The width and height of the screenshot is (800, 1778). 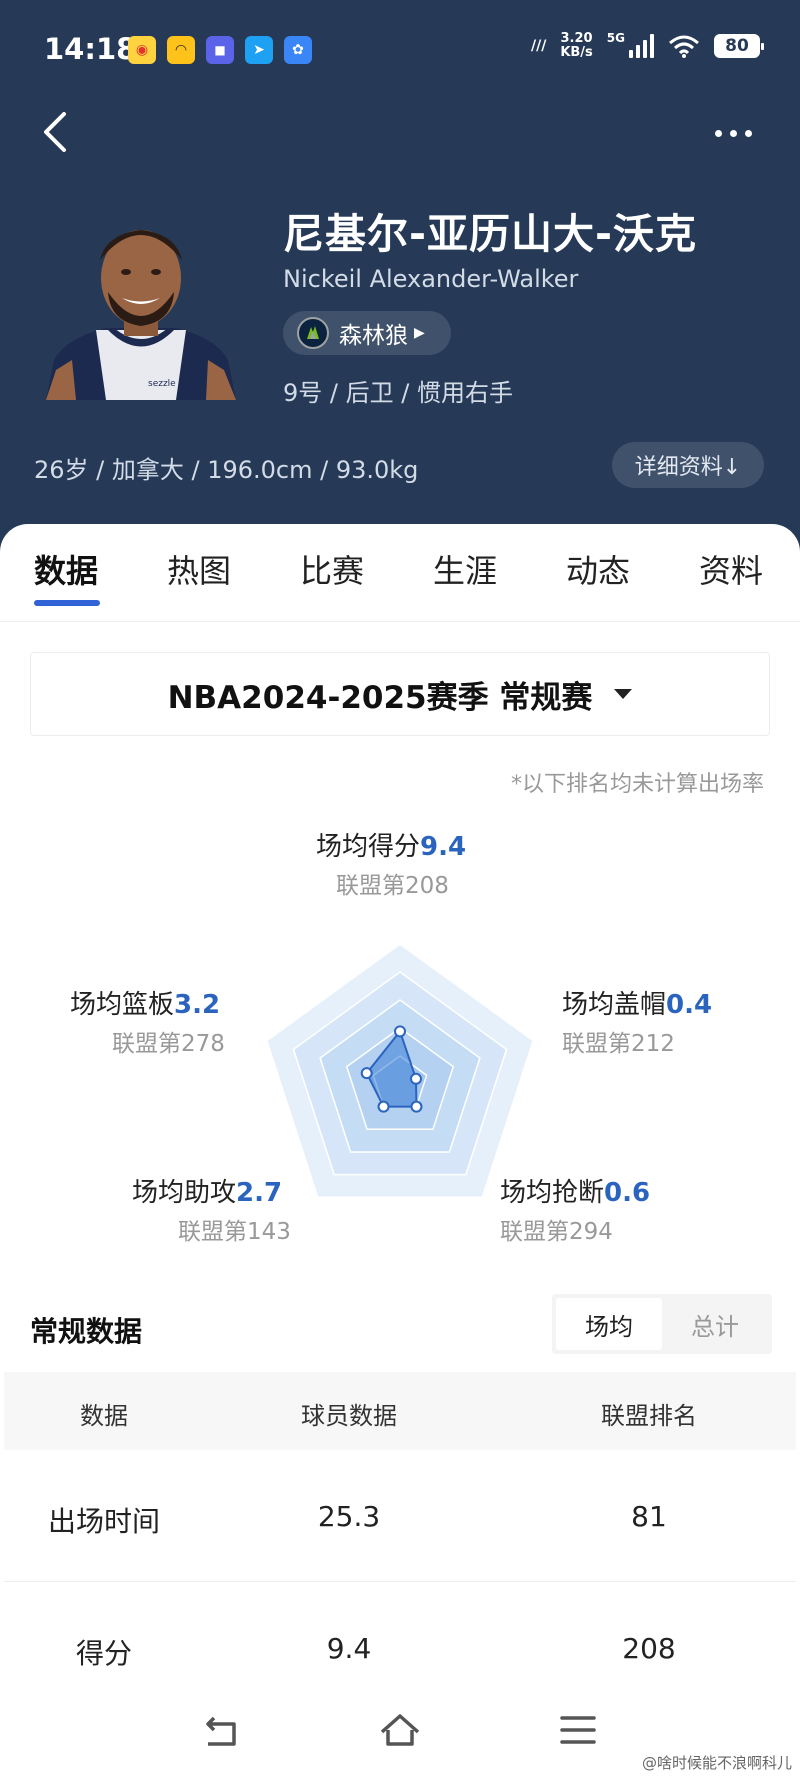 I want to click on header-stat: 数据, so click(x=104, y=1416).